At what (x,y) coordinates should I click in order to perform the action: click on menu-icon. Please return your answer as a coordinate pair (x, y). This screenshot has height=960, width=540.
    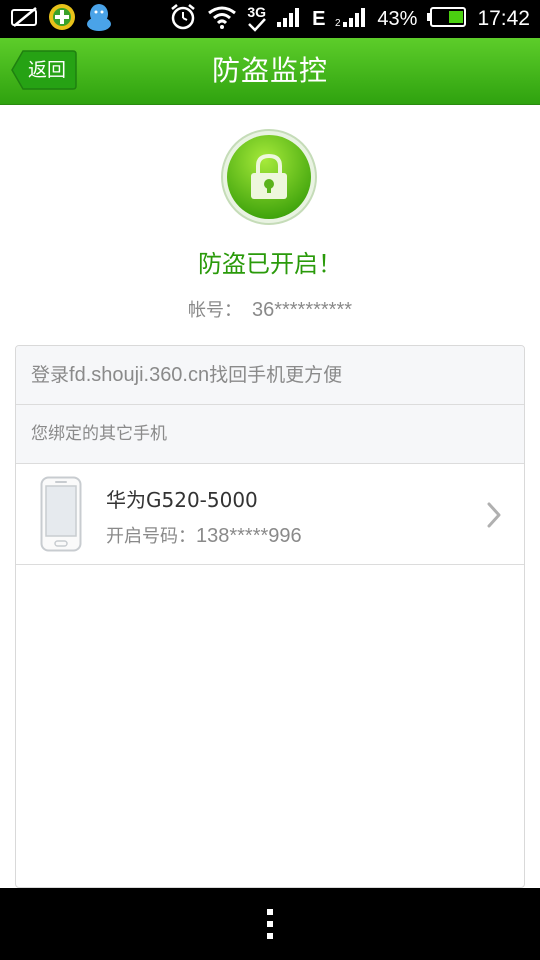
    Looking at the image, I should click on (270, 926).